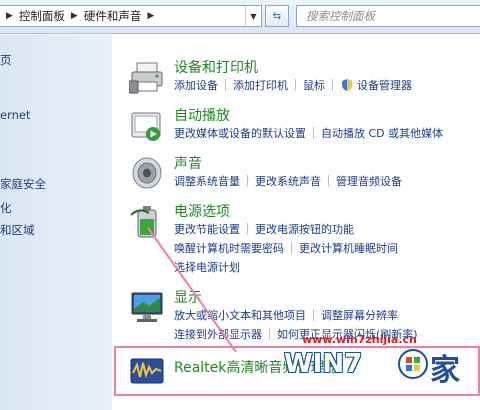 This screenshot has width=480, height=410. Describe the element at coordinates (413, 364) in the screenshot. I see `windows-logo-icon` at that location.